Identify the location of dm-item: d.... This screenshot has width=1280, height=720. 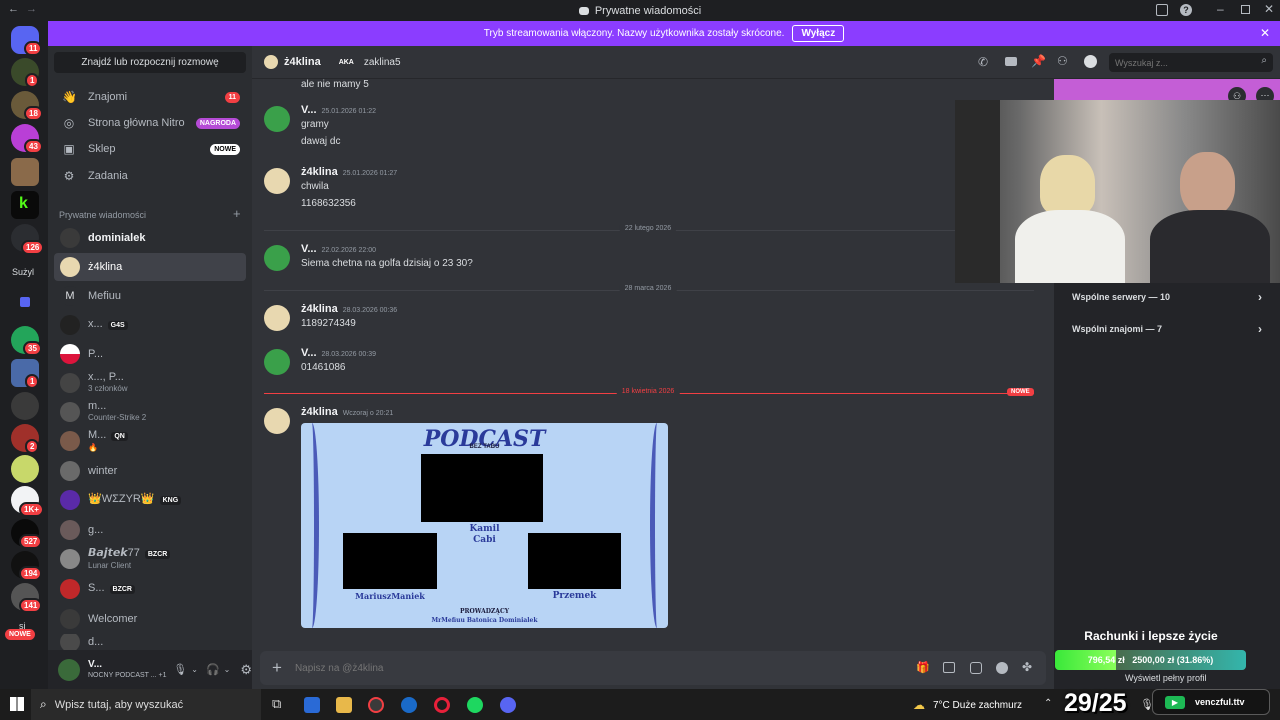
(150, 642).